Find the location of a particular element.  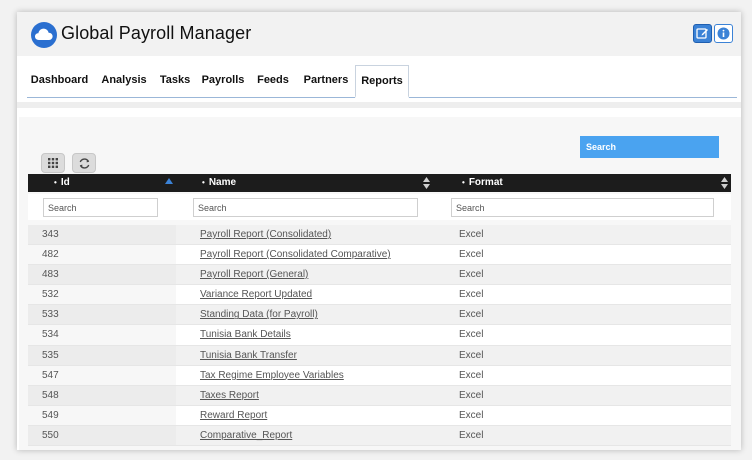

table-row: 534 Tunisia Bank Details Excel is located at coordinates (379, 335).